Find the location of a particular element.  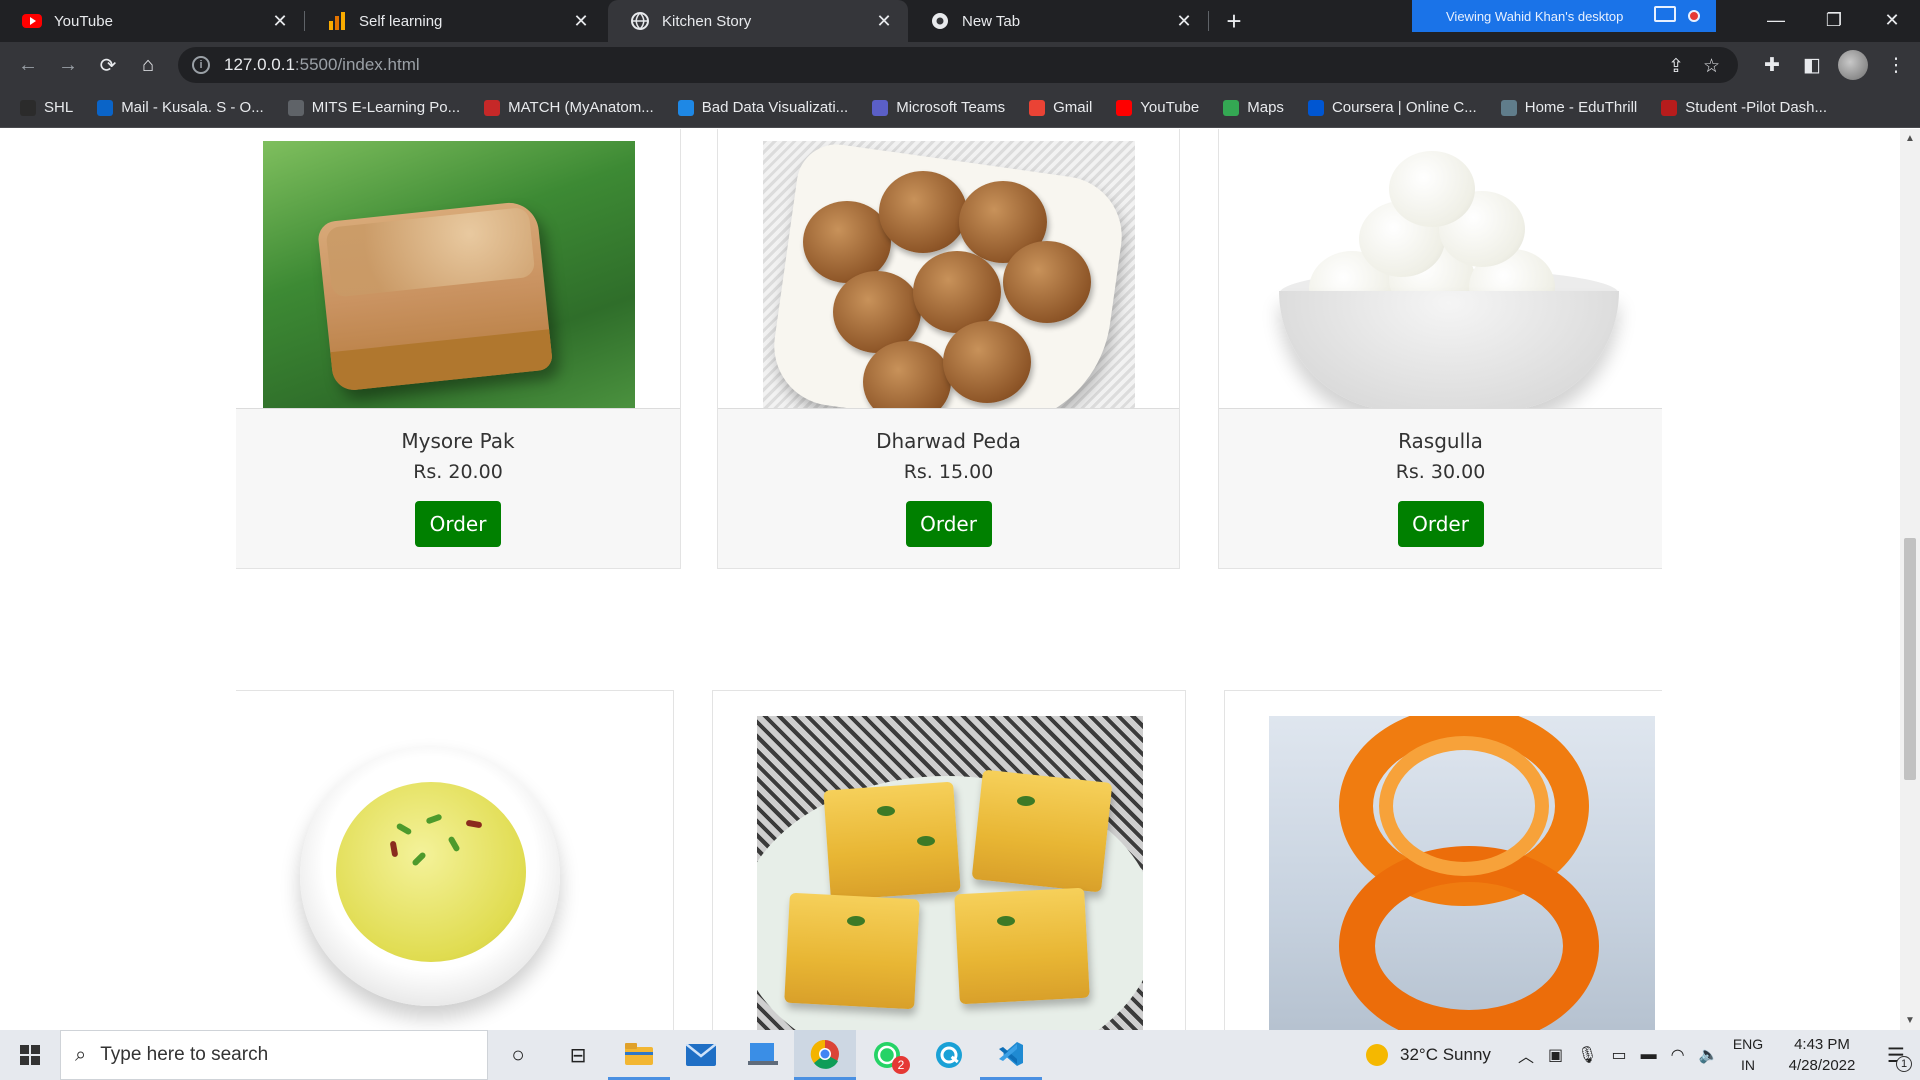

cortana-icon: ○ is located at coordinates (518, 1055).